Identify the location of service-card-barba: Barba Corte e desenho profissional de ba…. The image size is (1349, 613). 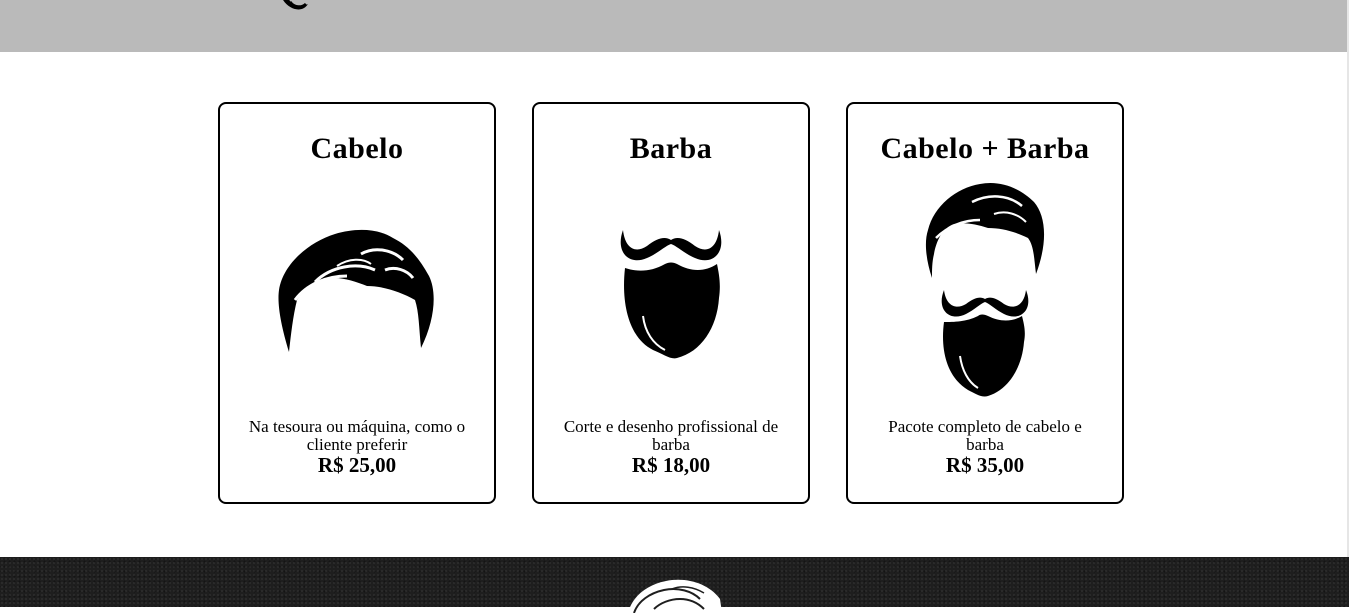
(671, 303).